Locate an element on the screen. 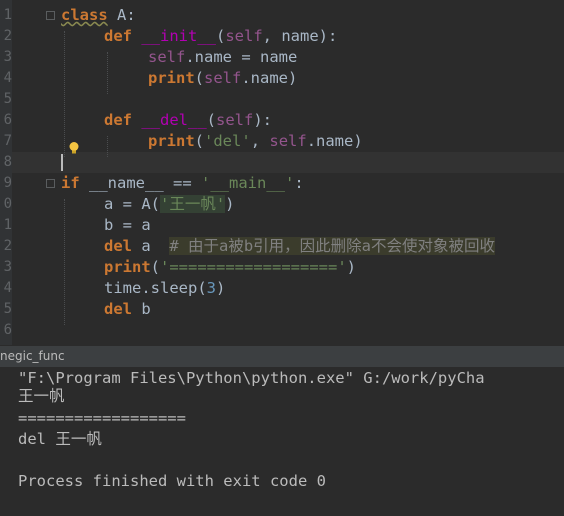 Image resolution: width=564 pixels, height=516 pixels. run-config-label: negic_func is located at coordinates (32, 356).